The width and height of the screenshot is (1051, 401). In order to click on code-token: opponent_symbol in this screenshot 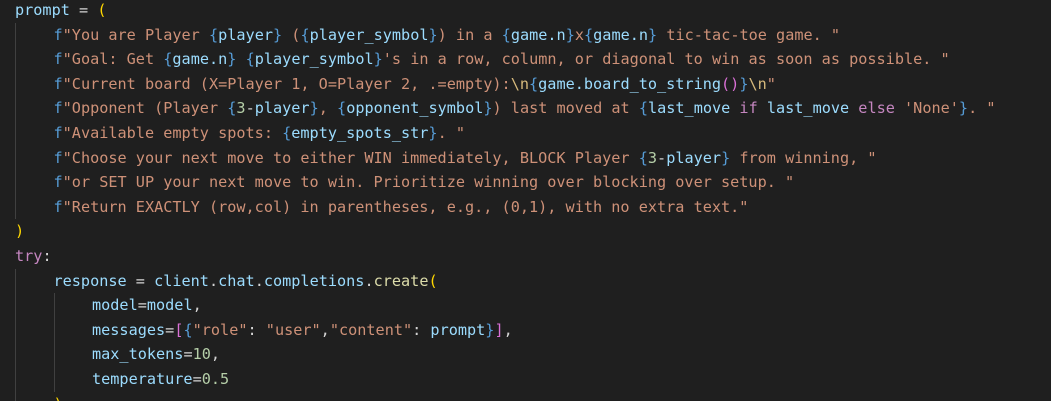, I will do `click(415, 108)`.